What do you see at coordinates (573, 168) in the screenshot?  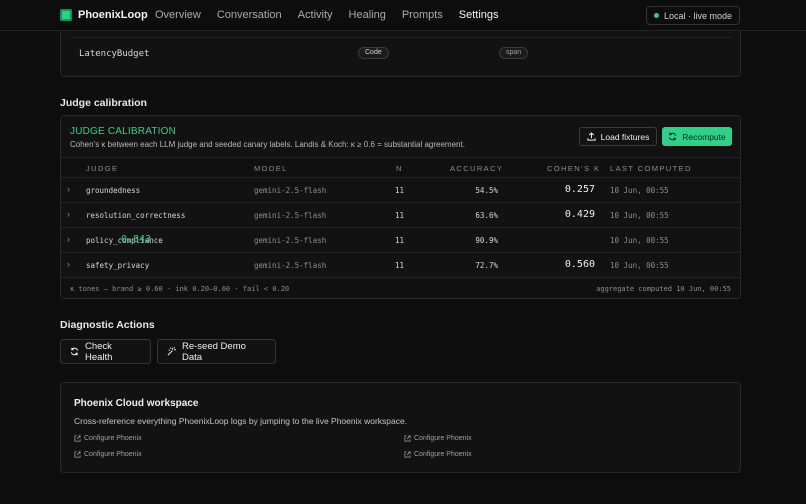 I see `col-kappa: COHEN’S K` at bounding box center [573, 168].